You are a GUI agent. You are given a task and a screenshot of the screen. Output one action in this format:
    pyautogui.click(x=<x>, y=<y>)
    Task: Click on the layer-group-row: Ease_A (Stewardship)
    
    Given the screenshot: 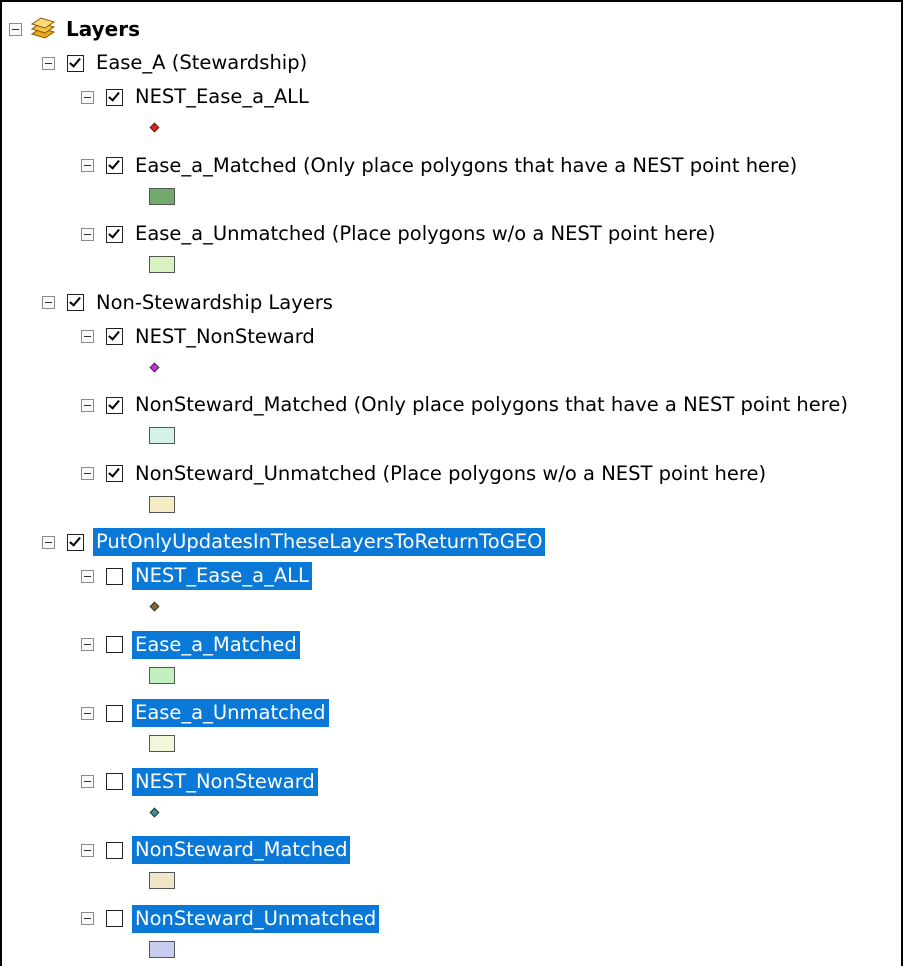 What is the action you would take?
    pyautogui.click(x=176, y=63)
    